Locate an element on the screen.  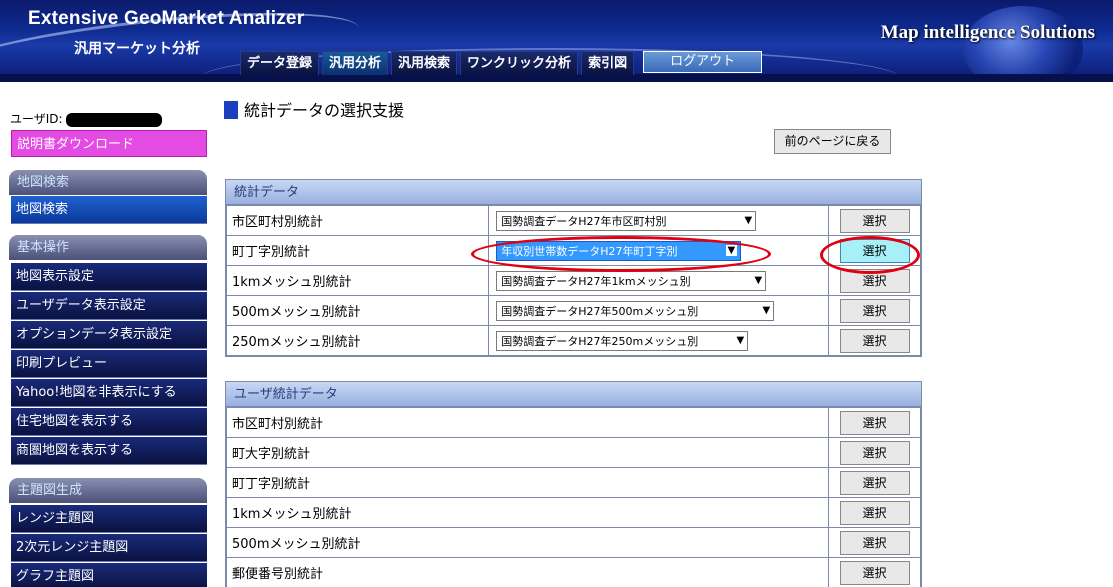
select-value: 国勢調査データH27年500mメッシュ別 is located at coordinates (600, 311).